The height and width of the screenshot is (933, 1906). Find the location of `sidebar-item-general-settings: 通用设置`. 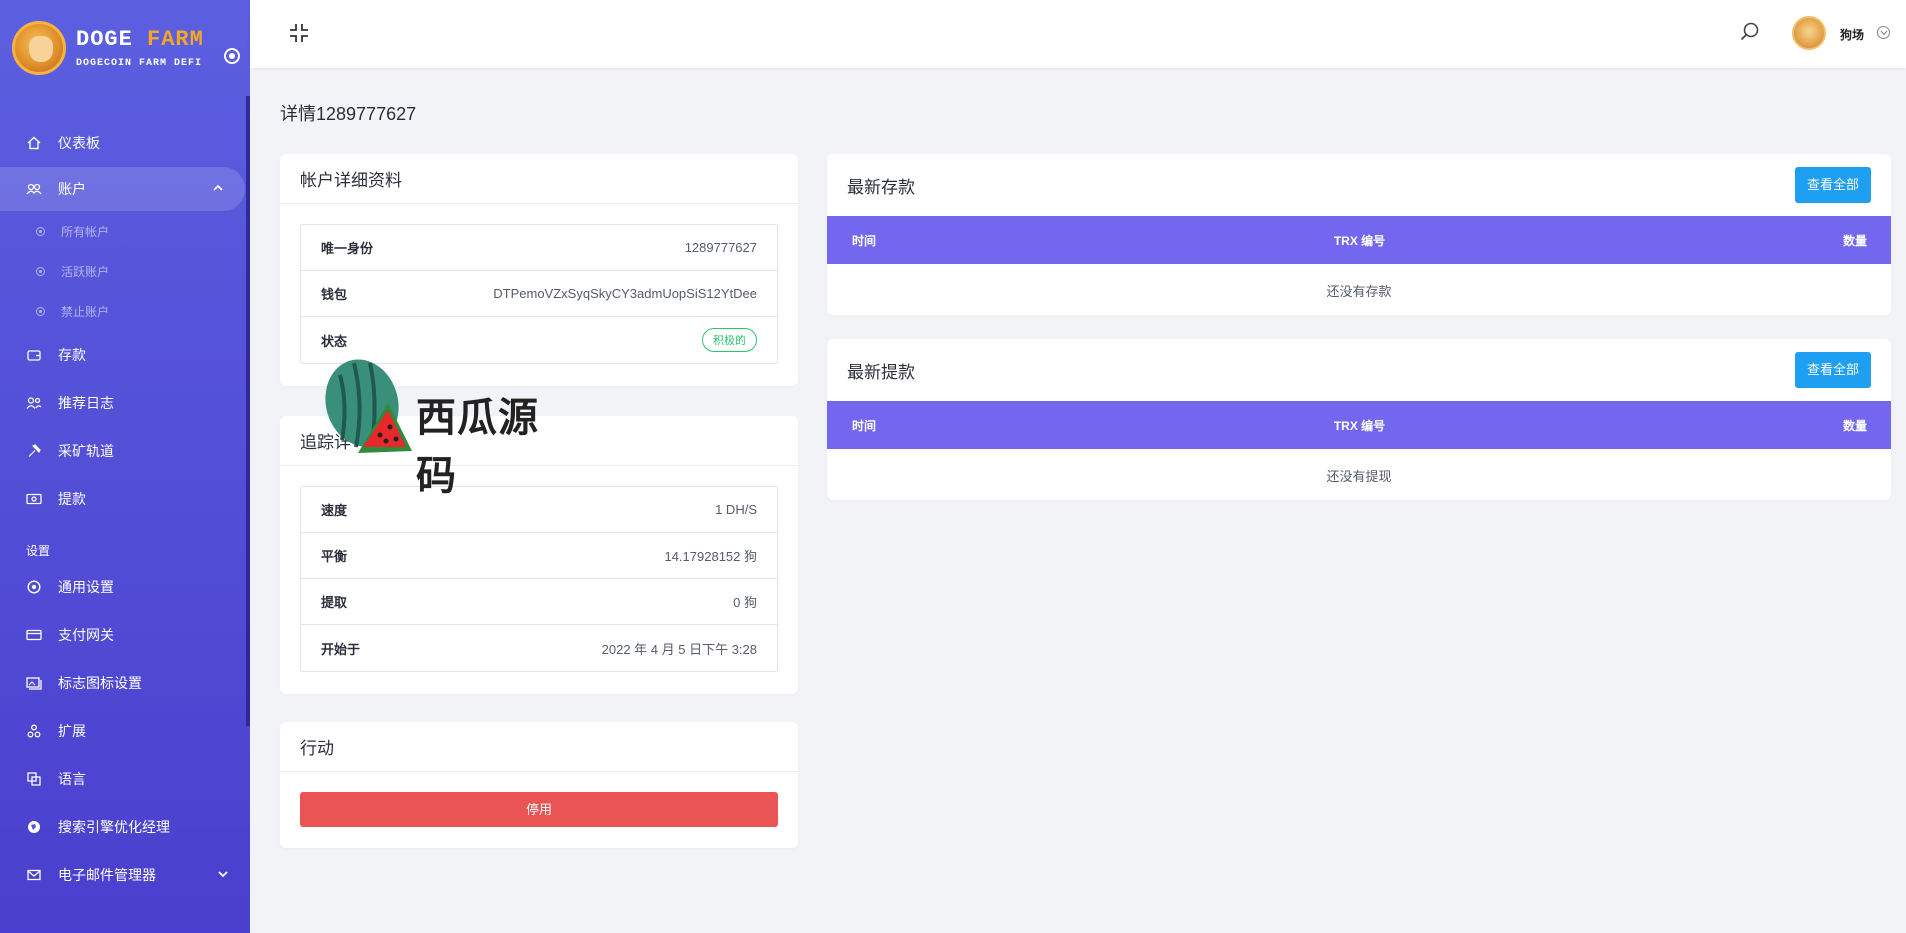

sidebar-item-general-settings: 通用设置 is located at coordinates (125, 587).